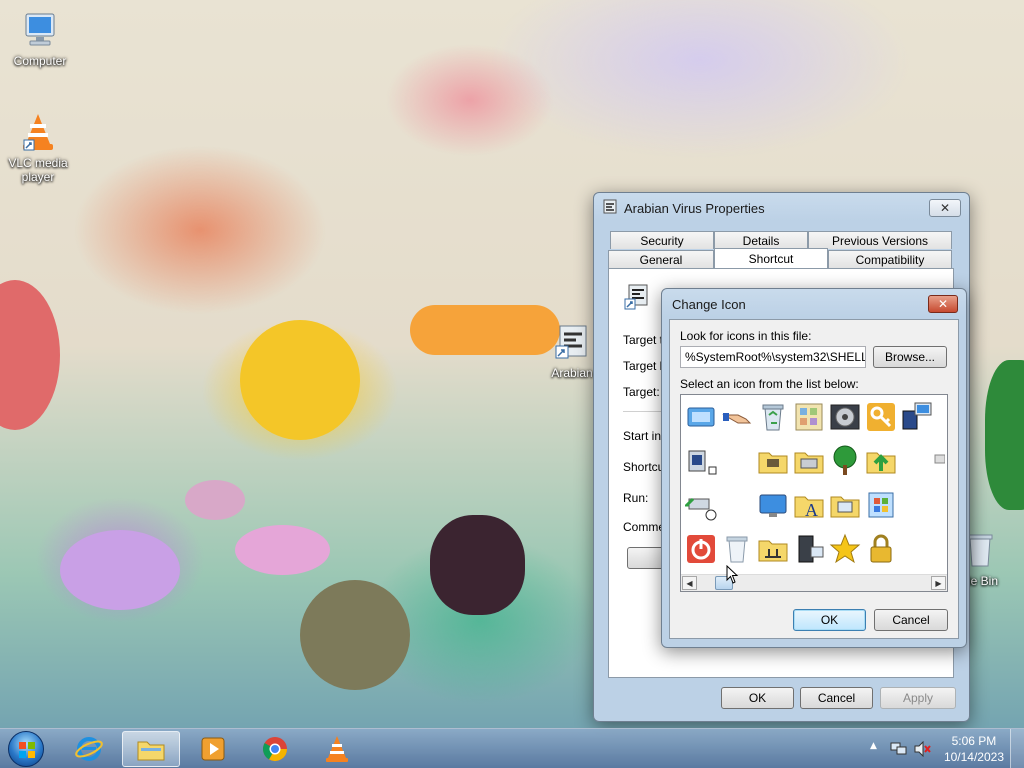 This screenshot has width=1024, height=768. Describe the element at coordinates (881, 505) in the screenshot. I see `windows-window-icon` at that location.